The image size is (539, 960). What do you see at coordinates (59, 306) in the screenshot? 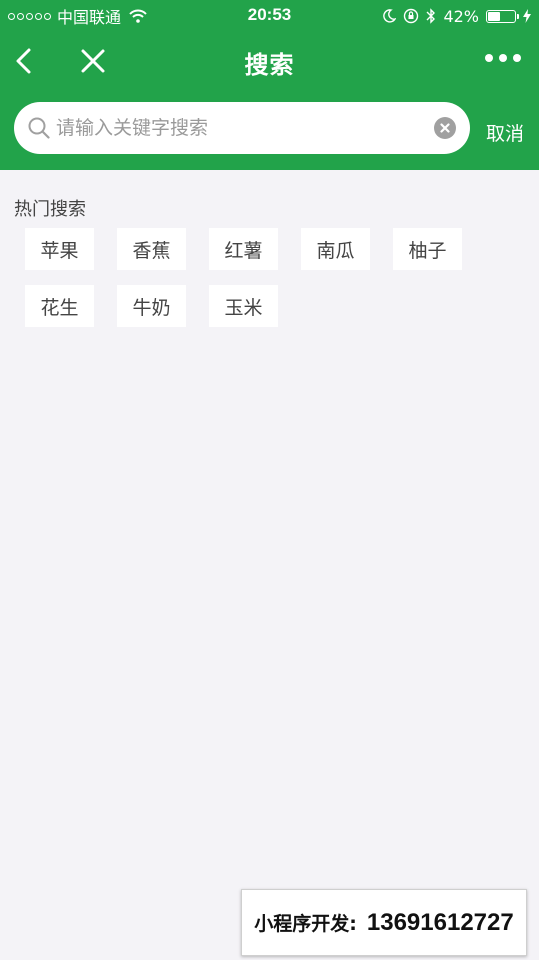
I see `hot-tag-peanut: 花生` at bounding box center [59, 306].